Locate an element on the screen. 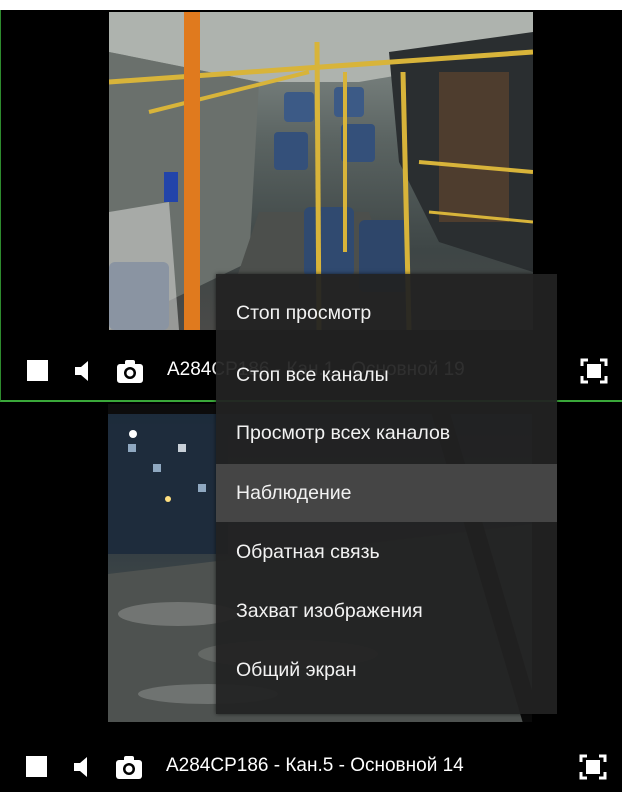 This screenshot has width=622, height=792. menu-item-stop-all-channels: Стоп все каналы is located at coordinates (386, 375).